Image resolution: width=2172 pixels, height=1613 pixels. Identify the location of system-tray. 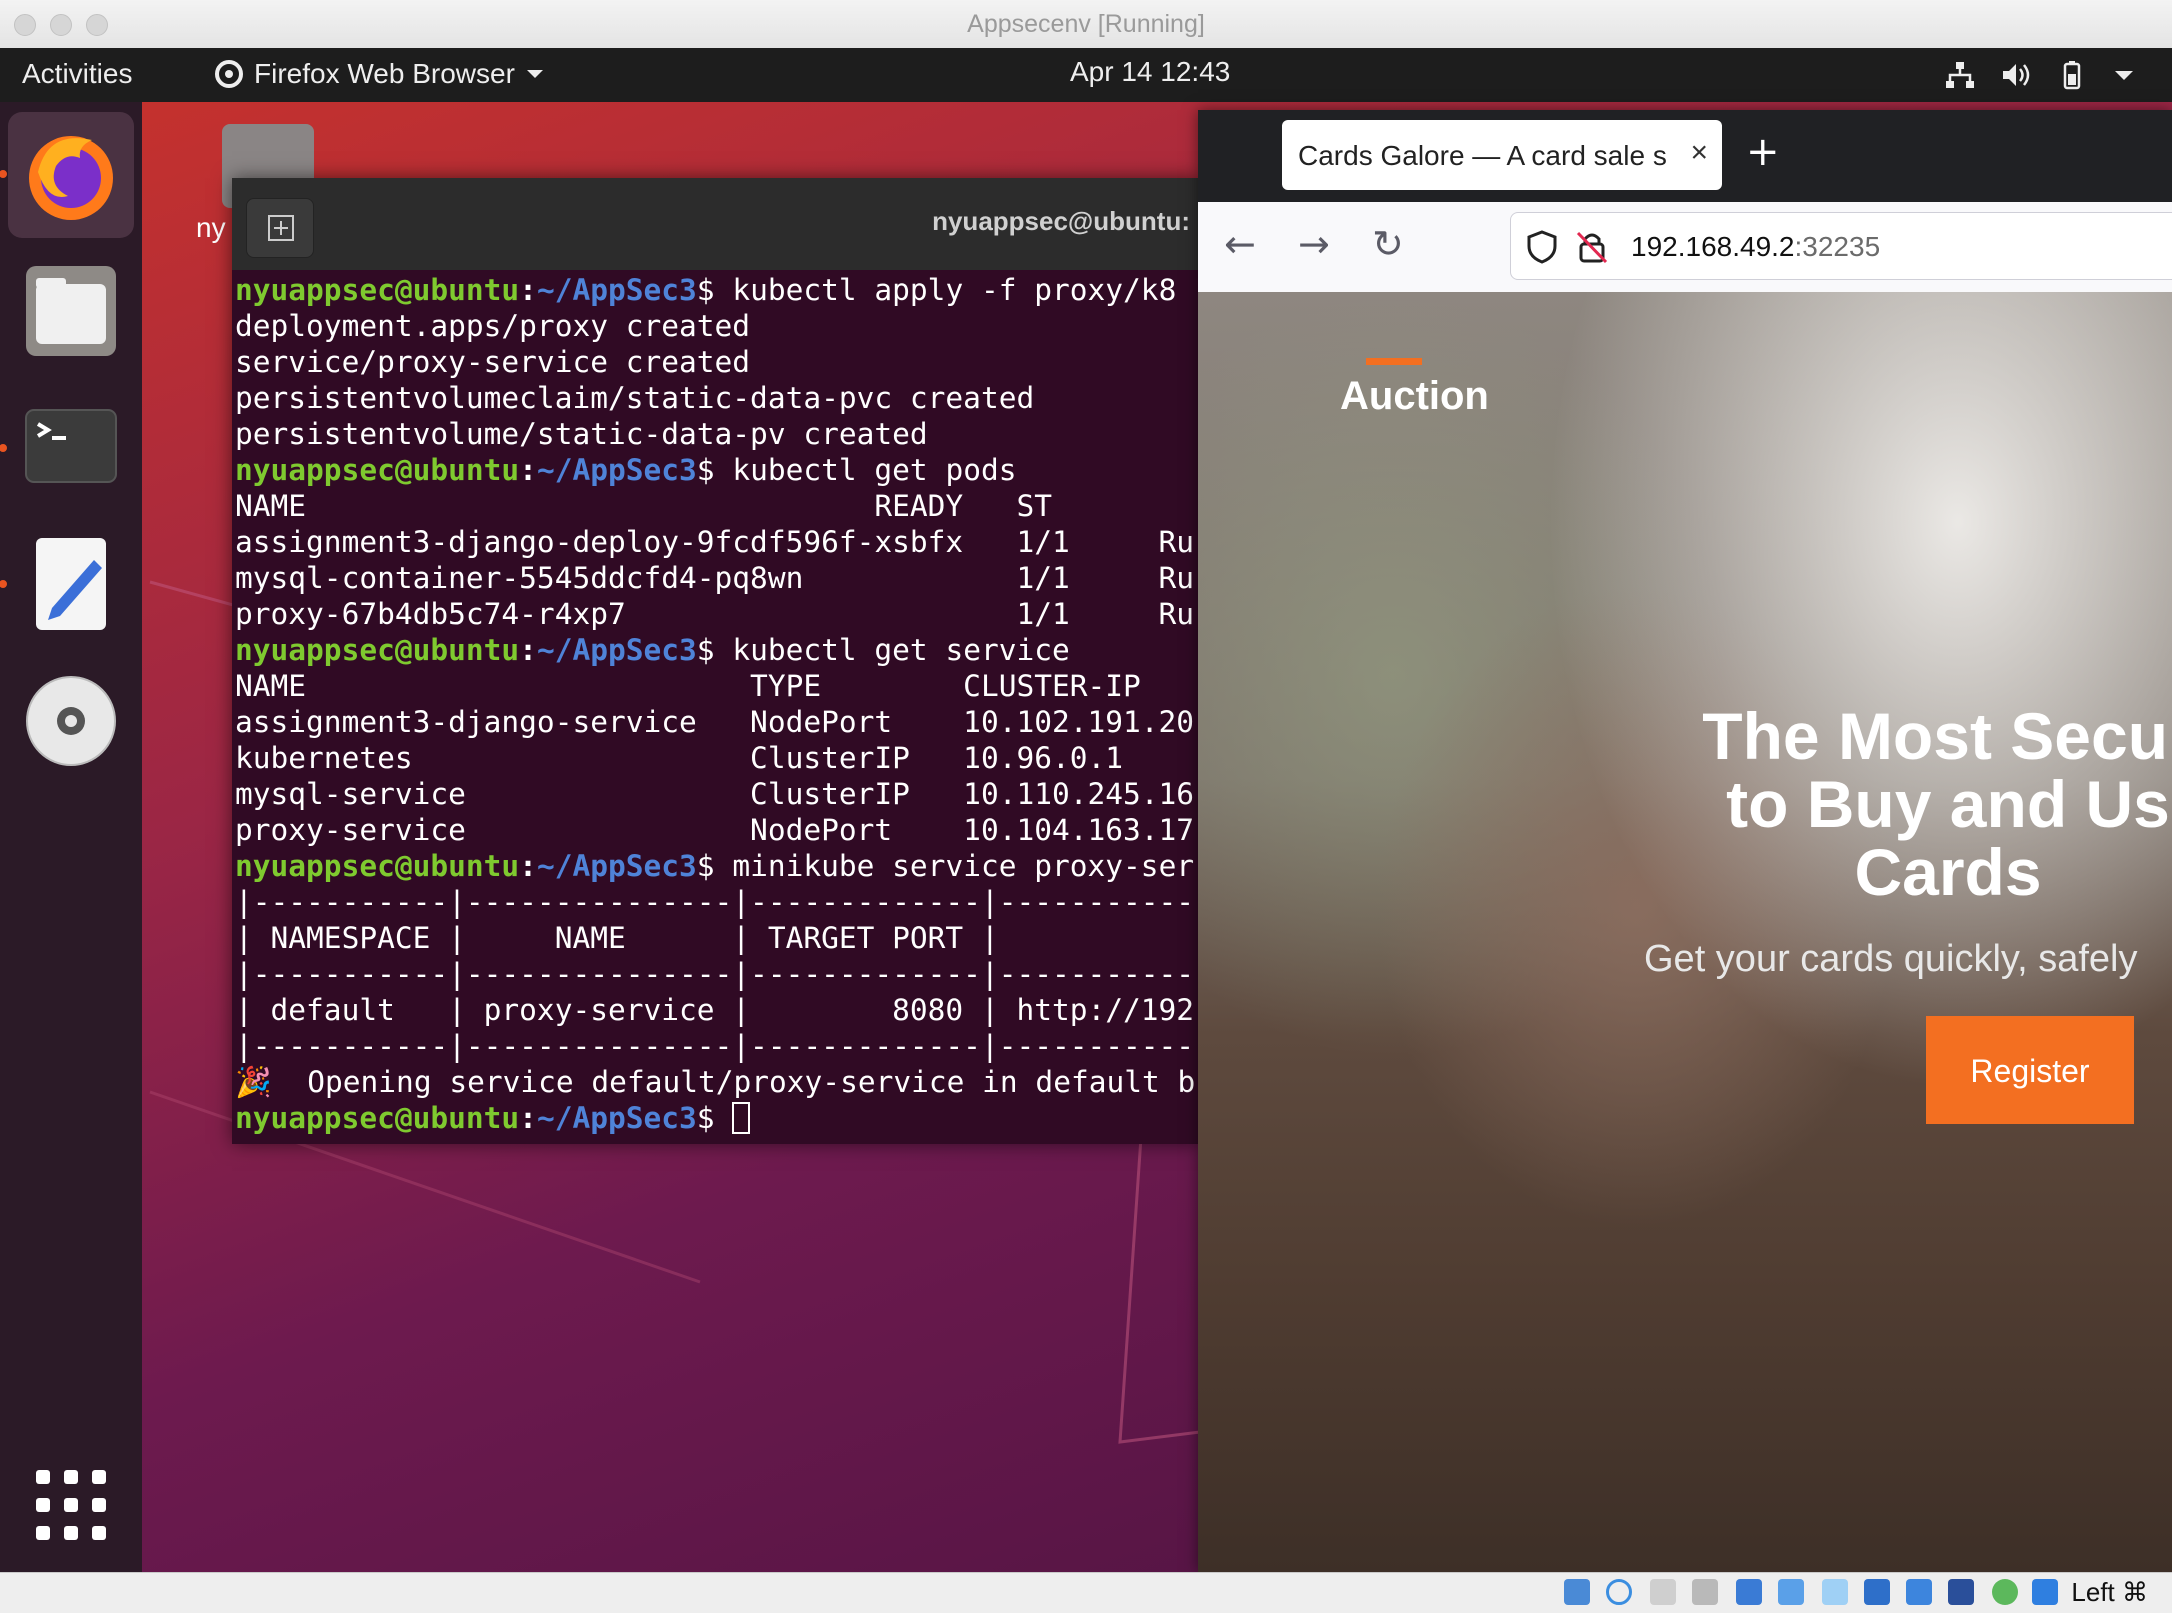
(2044, 75).